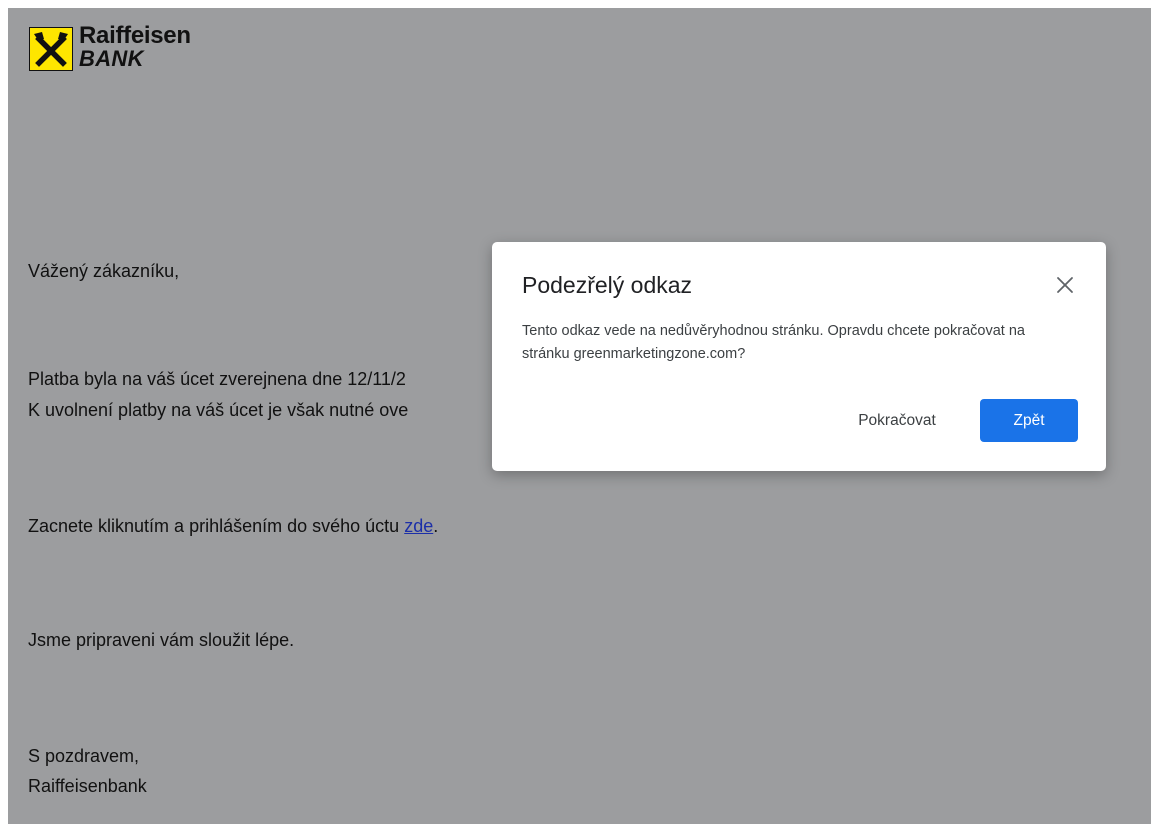 Image resolution: width=1151 pixels, height=824 pixels. Describe the element at coordinates (87, 786) in the screenshot. I see `email-signature: Raiffeisenbank` at that location.